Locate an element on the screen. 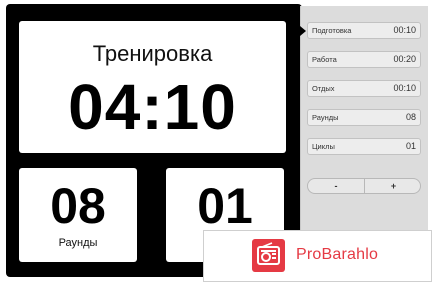 Image resolution: width=433 pixels, height=283 pixels. setting-work-label: Работа is located at coordinates (324, 59).